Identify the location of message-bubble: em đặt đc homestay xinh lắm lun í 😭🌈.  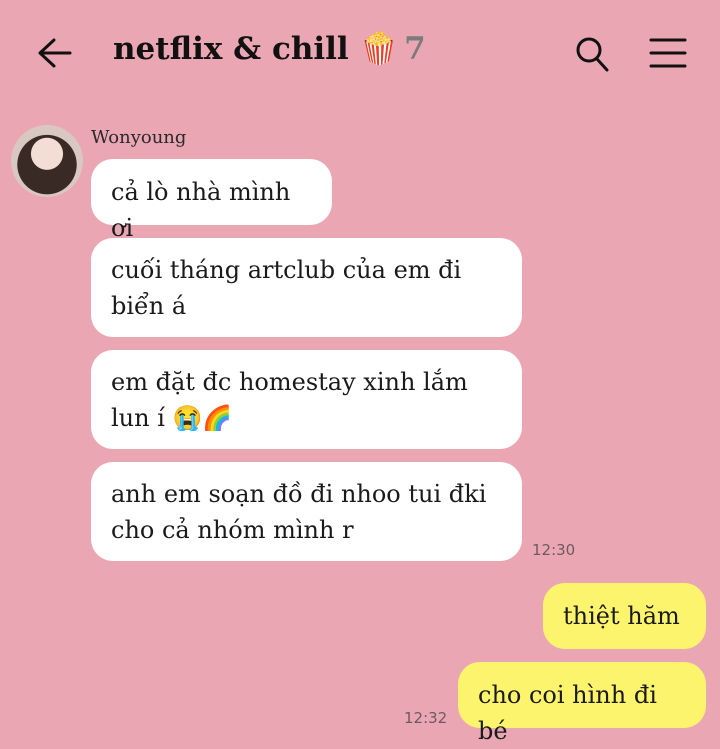
(306, 399).